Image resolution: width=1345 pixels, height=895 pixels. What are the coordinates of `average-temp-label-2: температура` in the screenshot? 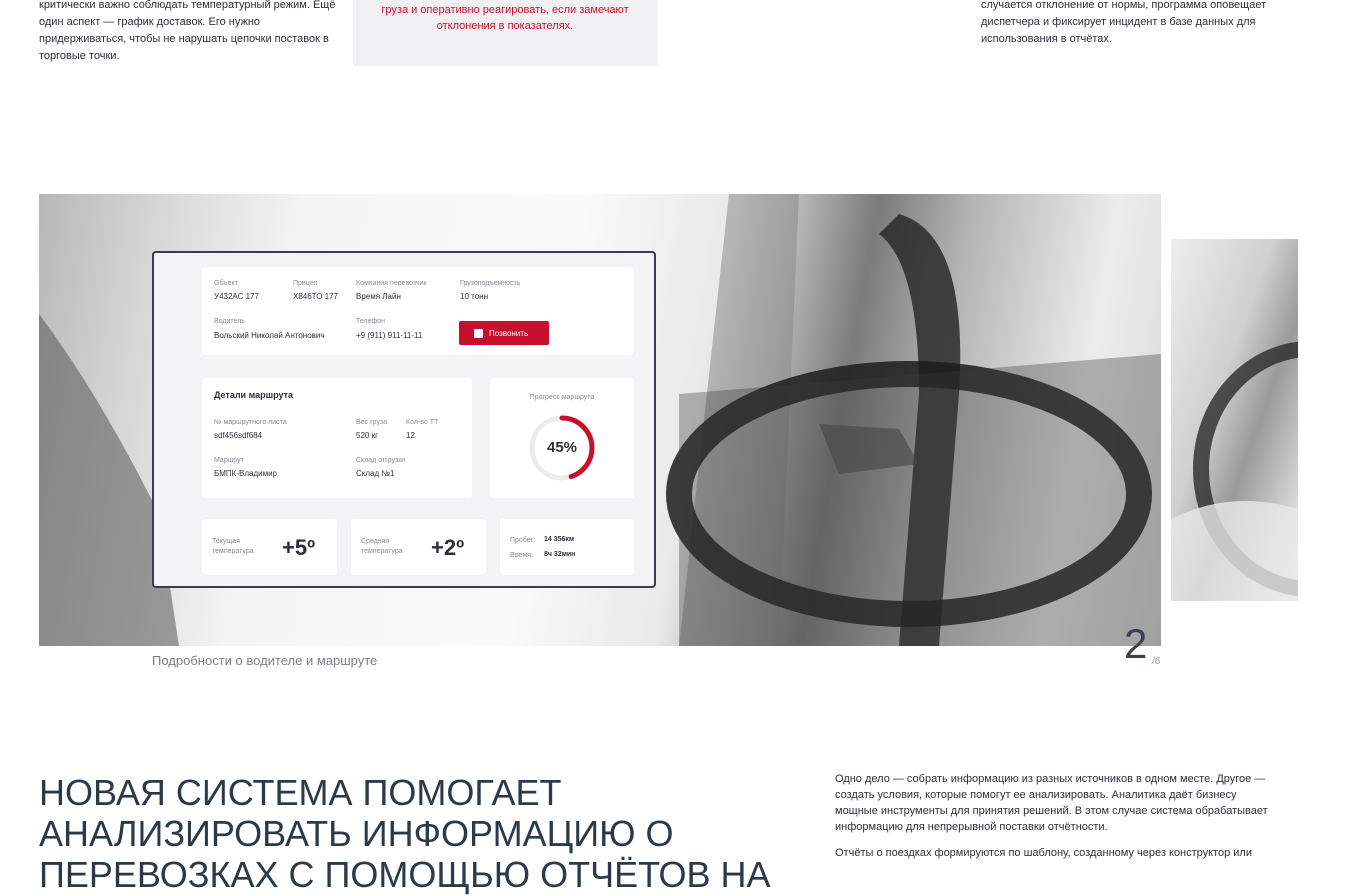 It's located at (382, 551).